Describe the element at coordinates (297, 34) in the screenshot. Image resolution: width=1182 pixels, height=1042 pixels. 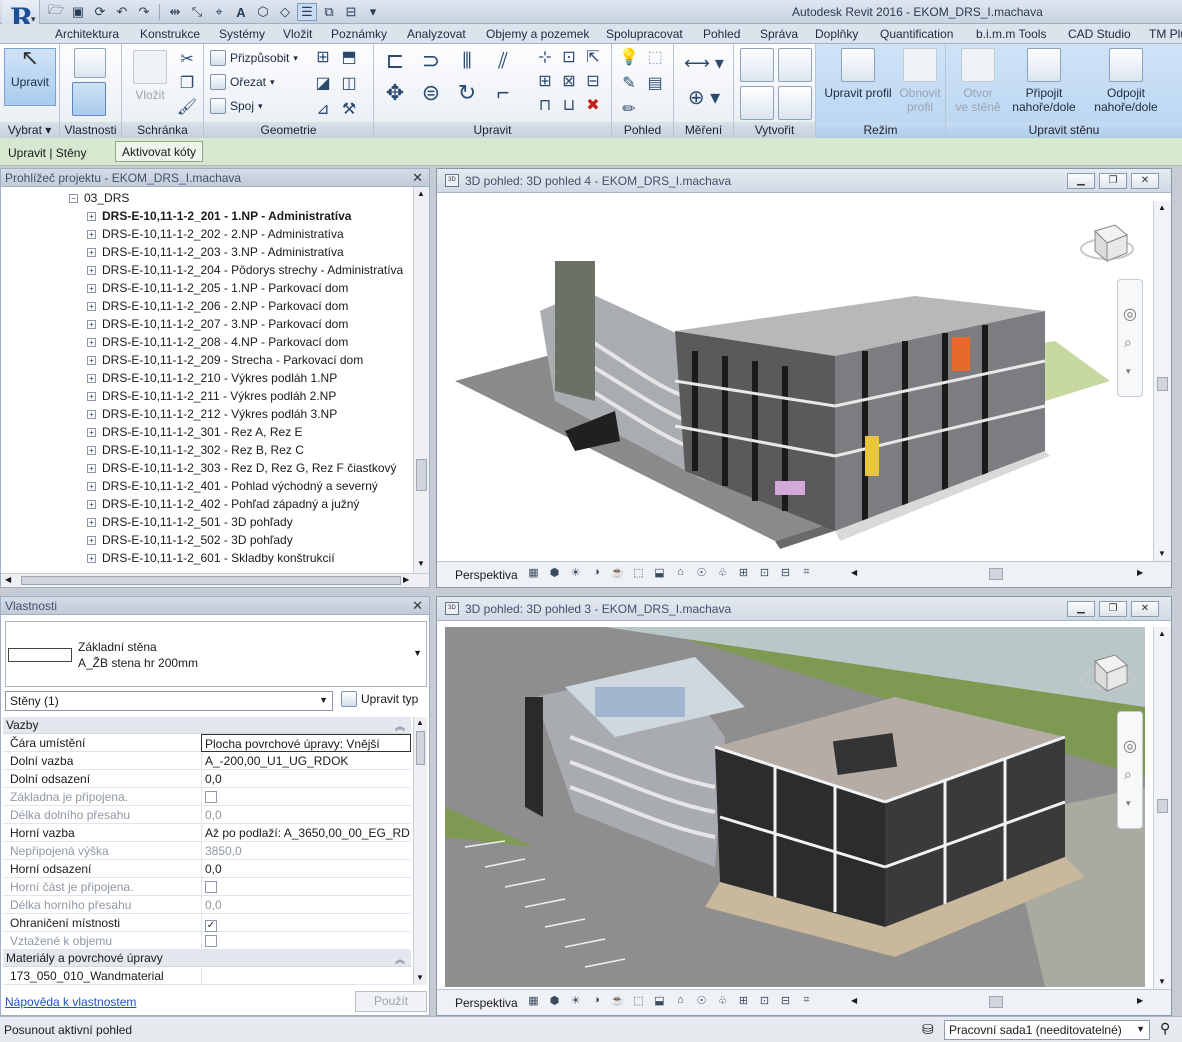
I see `tab-vlozit: Vložit` at that location.